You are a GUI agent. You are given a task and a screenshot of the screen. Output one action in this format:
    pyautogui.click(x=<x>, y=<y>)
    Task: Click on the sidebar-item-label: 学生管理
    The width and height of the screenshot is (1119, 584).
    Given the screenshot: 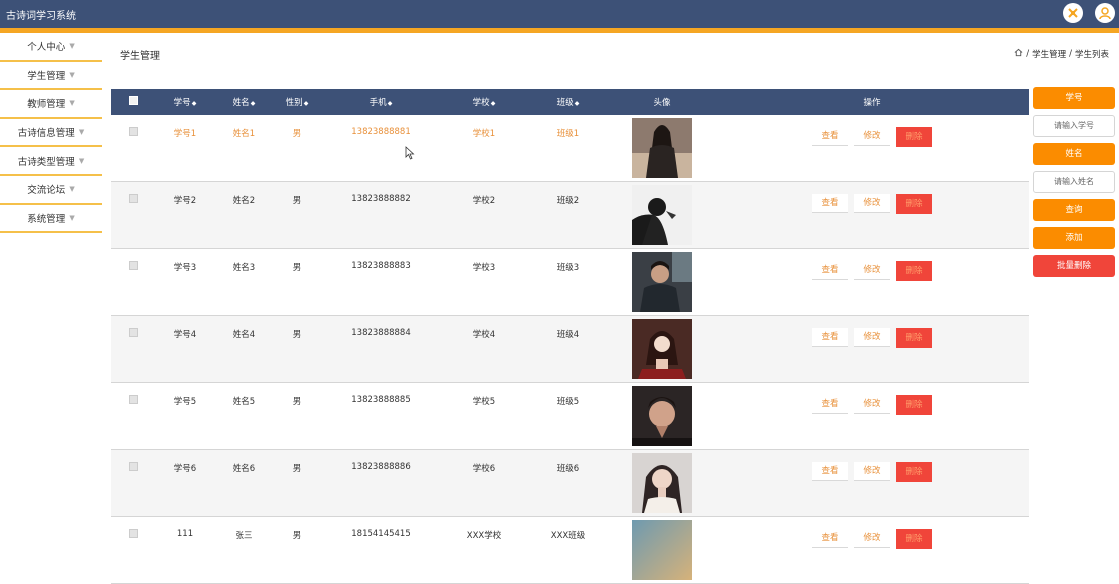 What is the action you would take?
    pyautogui.click(x=46, y=76)
    